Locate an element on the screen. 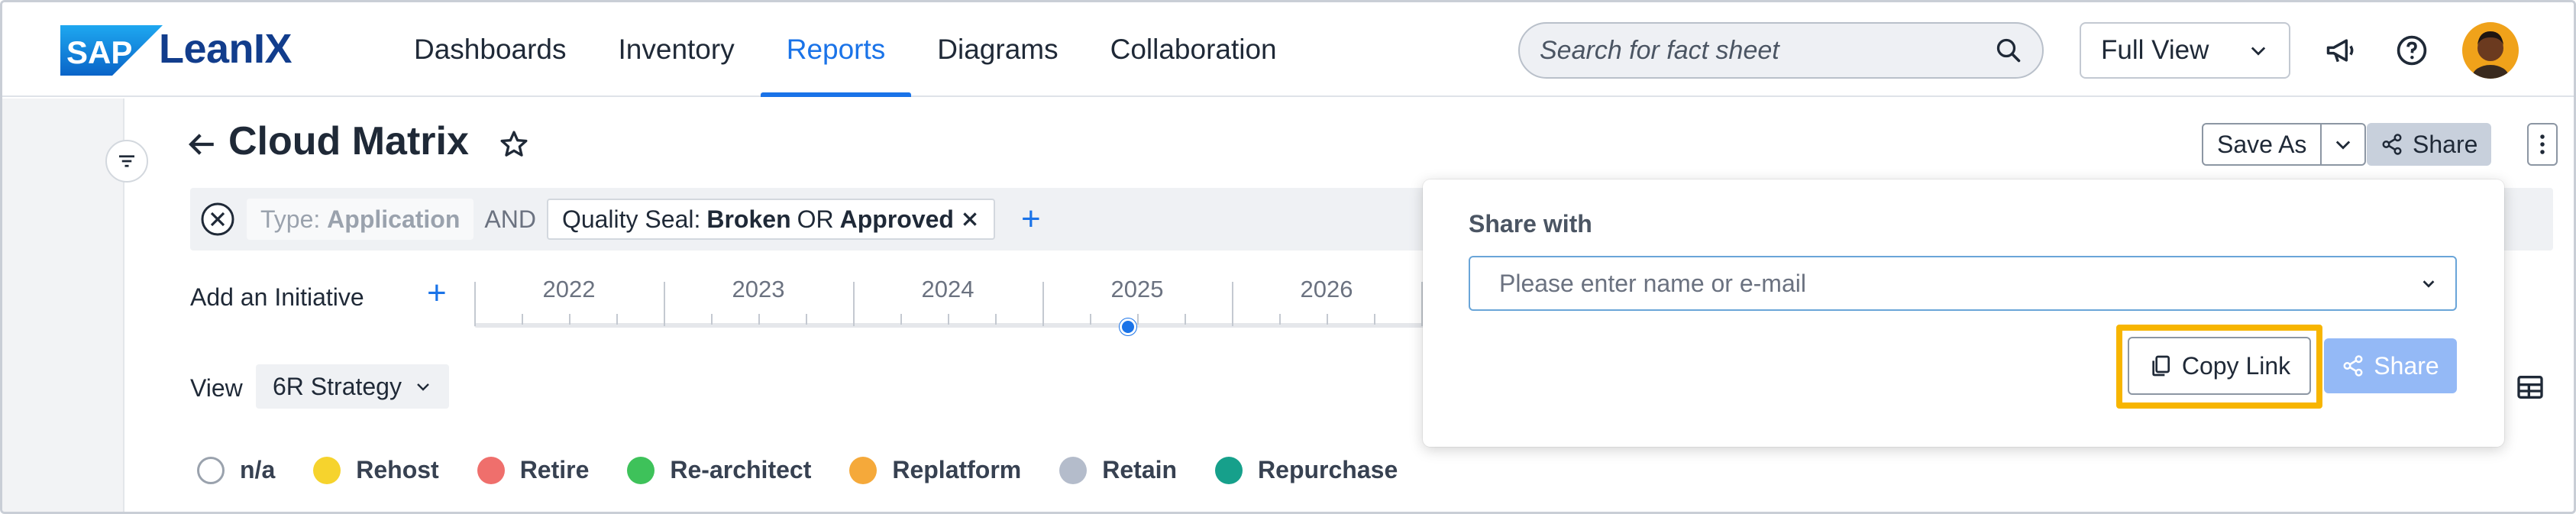 This screenshot has width=2576, height=514. share-button-label: Share is located at coordinates (2445, 144).